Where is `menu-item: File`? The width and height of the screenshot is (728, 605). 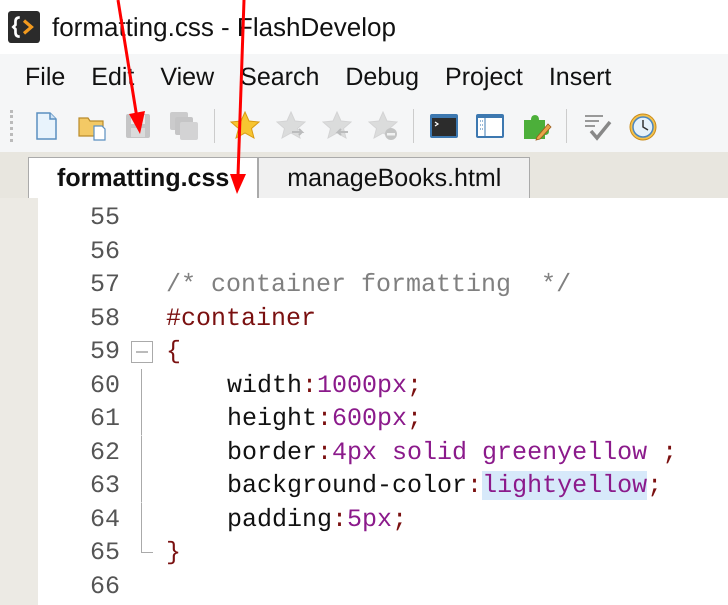 menu-item: File is located at coordinates (45, 77).